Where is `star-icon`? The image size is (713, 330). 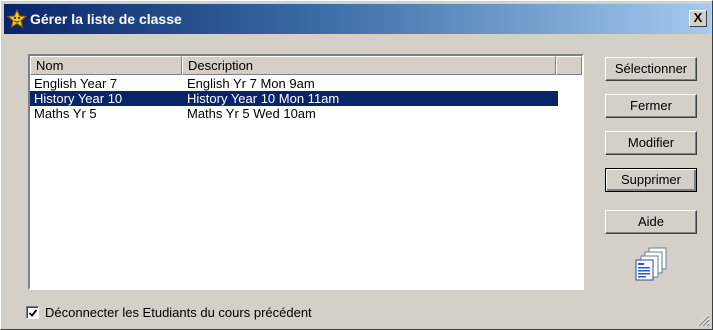 star-icon is located at coordinates (17, 19).